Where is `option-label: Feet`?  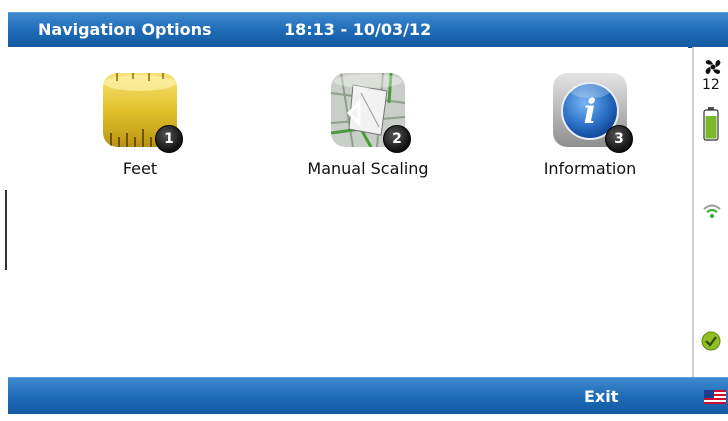
option-label: Feet is located at coordinates (140, 168).